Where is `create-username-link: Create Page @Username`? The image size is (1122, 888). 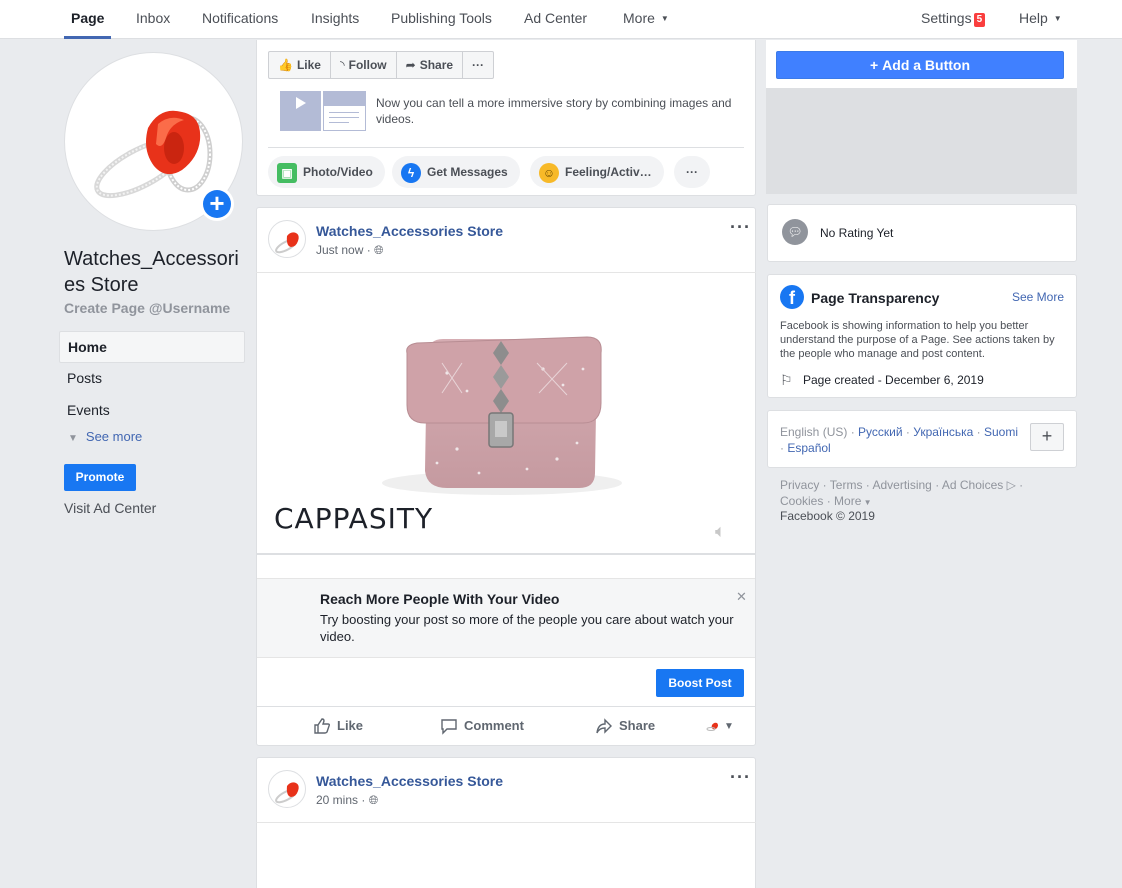
create-username-link: Create Page @Username is located at coordinates (147, 308).